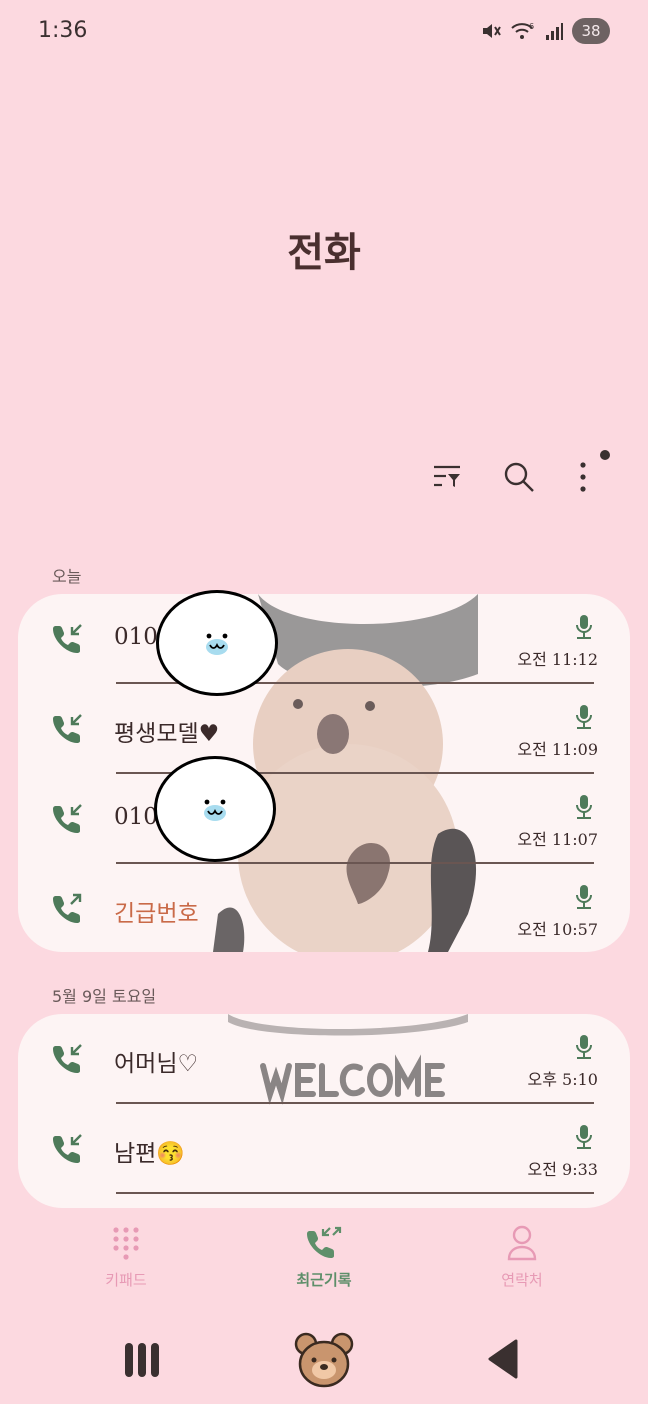  I want to click on call-contact-name: 평생모델♥, so click(167, 734).